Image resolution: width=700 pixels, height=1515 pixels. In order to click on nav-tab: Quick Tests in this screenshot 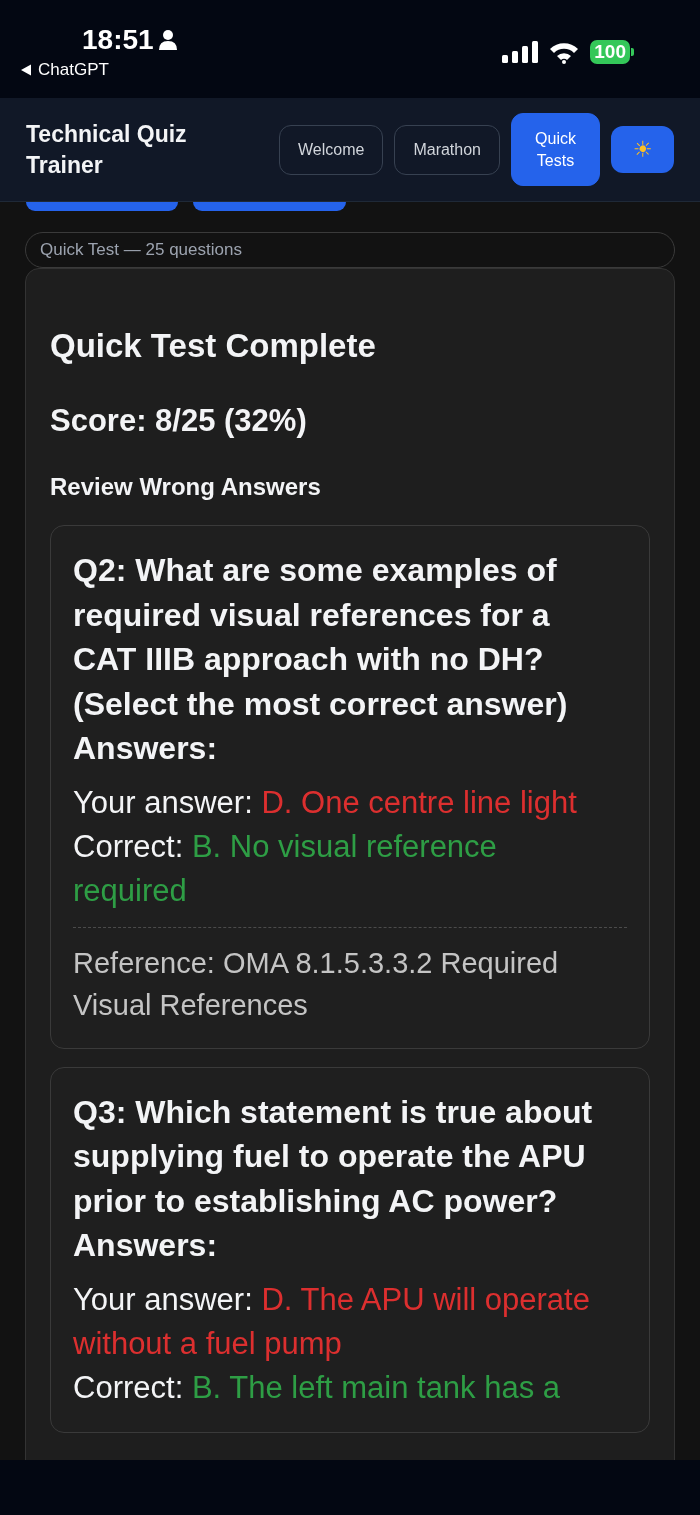, I will do `click(555, 149)`.